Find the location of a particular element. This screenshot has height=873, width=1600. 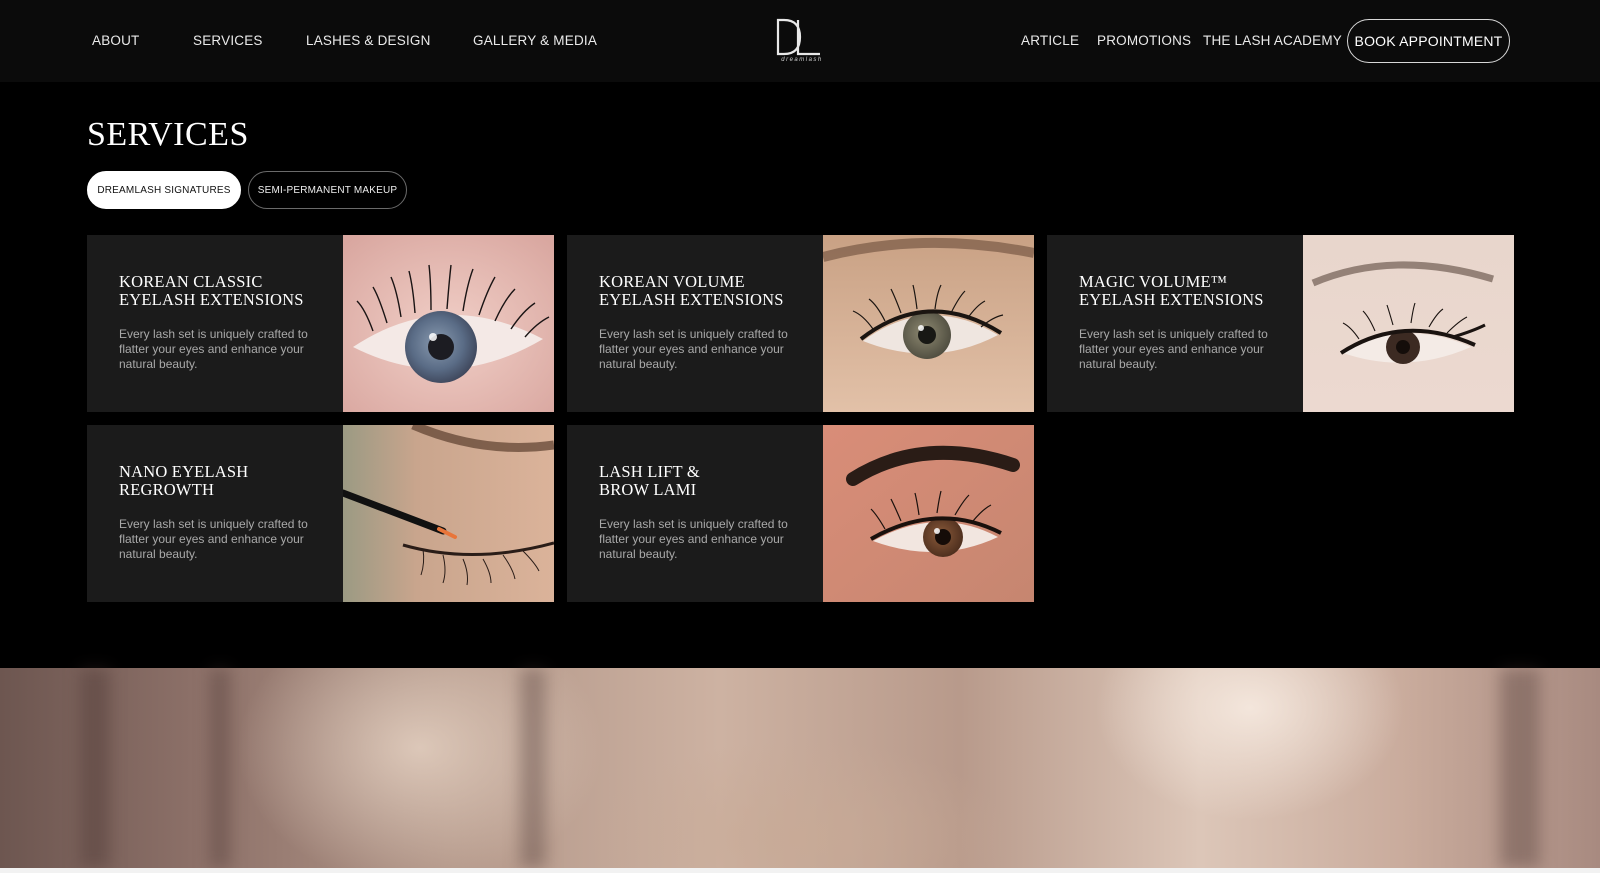

eye-closeup-blue-iris-icon is located at coordinates (448, 323).